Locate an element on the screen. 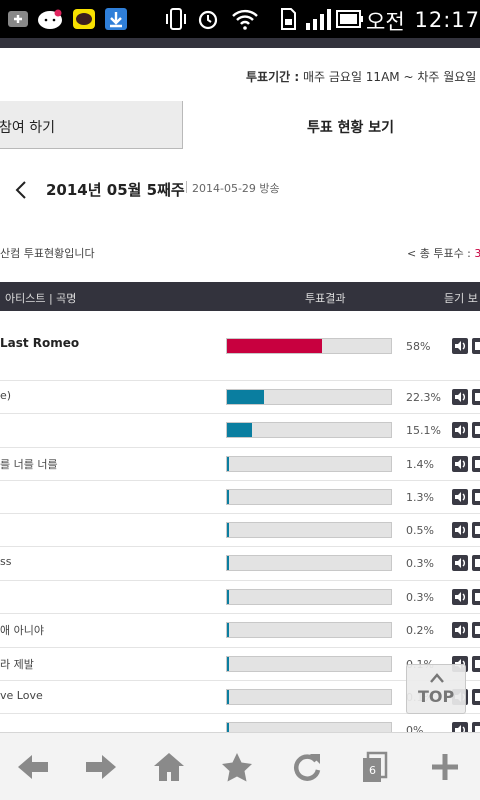 The width and height of the screenshot is (480, 800). song-title: ve Love is located at coordinates (21, 695).